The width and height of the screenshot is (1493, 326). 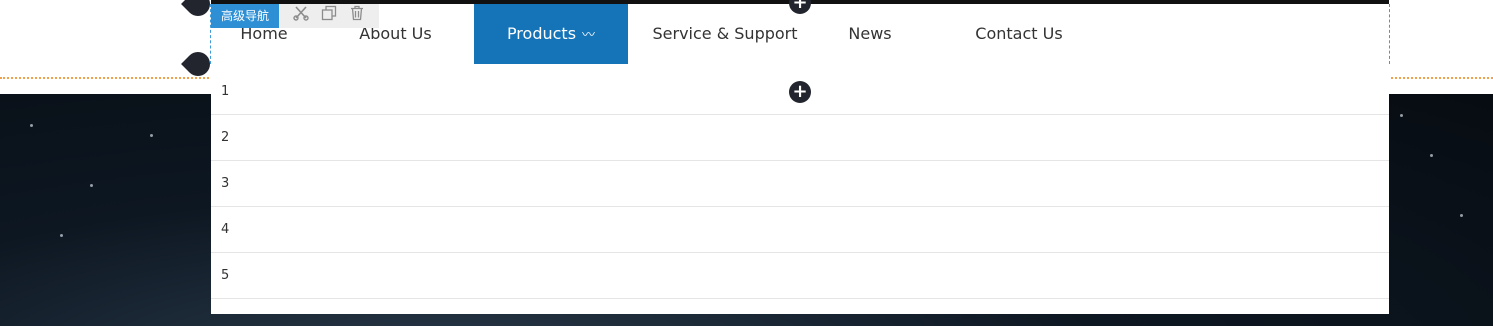 I want to click on nav-item-contact: Contact Us, so click(x=1019, y=34).